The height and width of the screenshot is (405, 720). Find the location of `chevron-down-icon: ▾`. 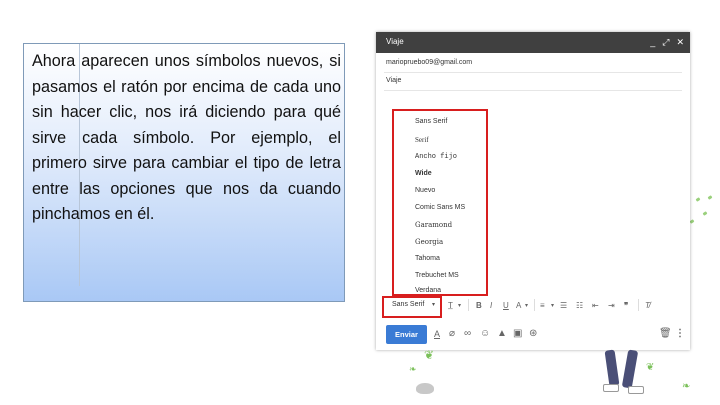

chevron-down-icon: ▾ is located at coordinates (433, 304).